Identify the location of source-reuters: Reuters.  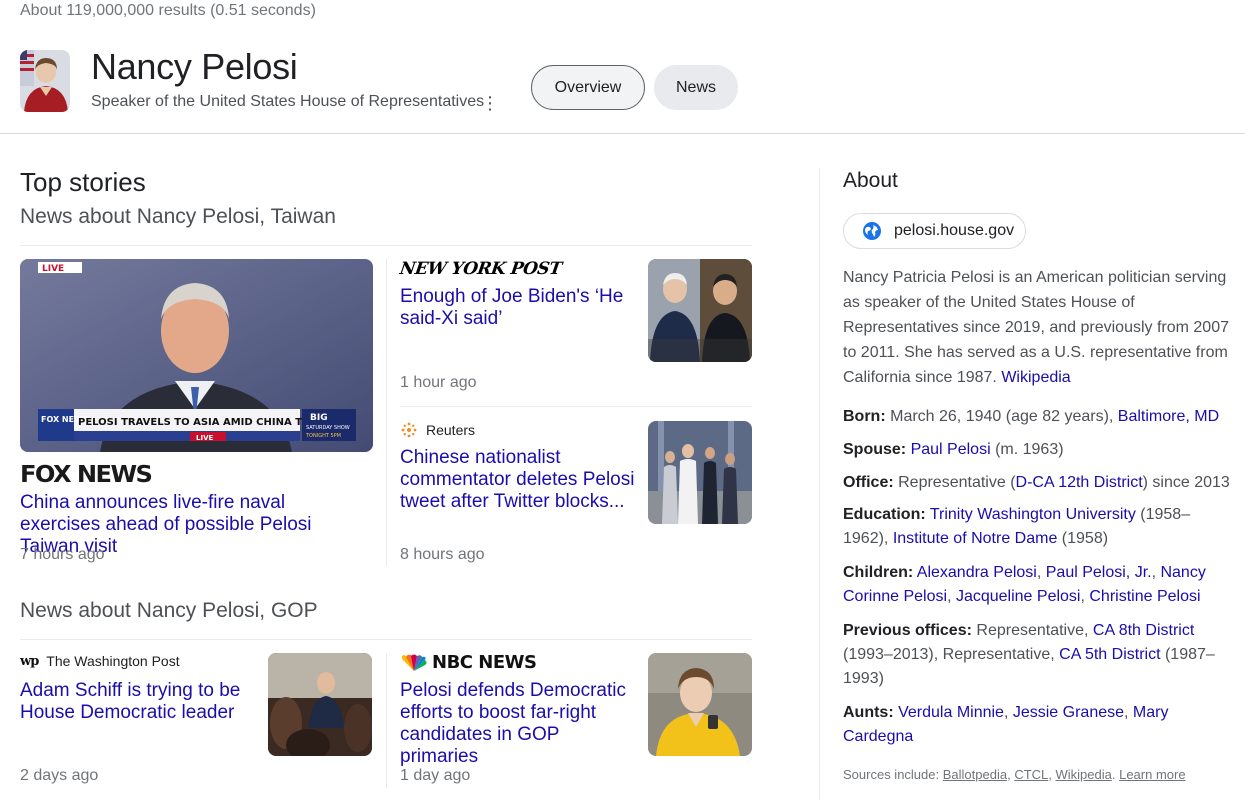
(437, 430).